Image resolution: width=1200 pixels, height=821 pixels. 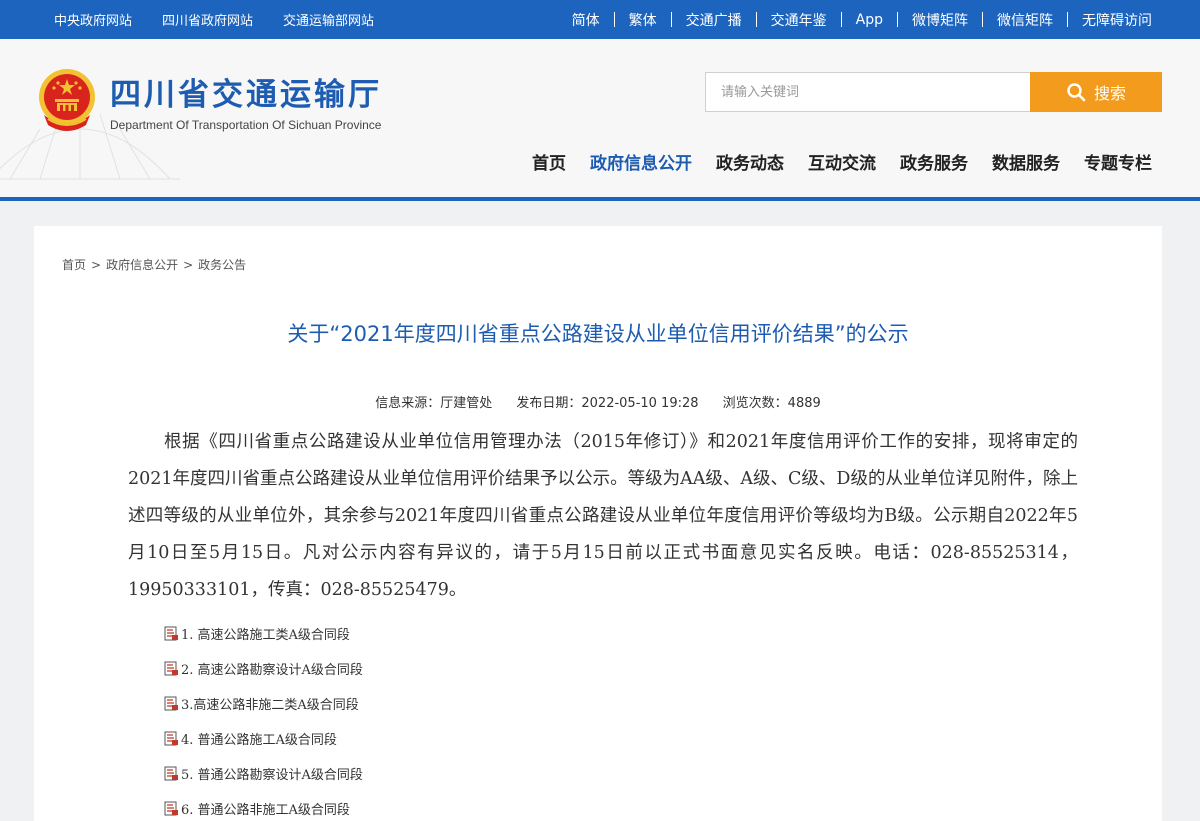 What do you see at coordinates (222, 265) in the screenshot?
I see `breadcrumb-announcement: 政务公告` at bounding box center [222, 265].